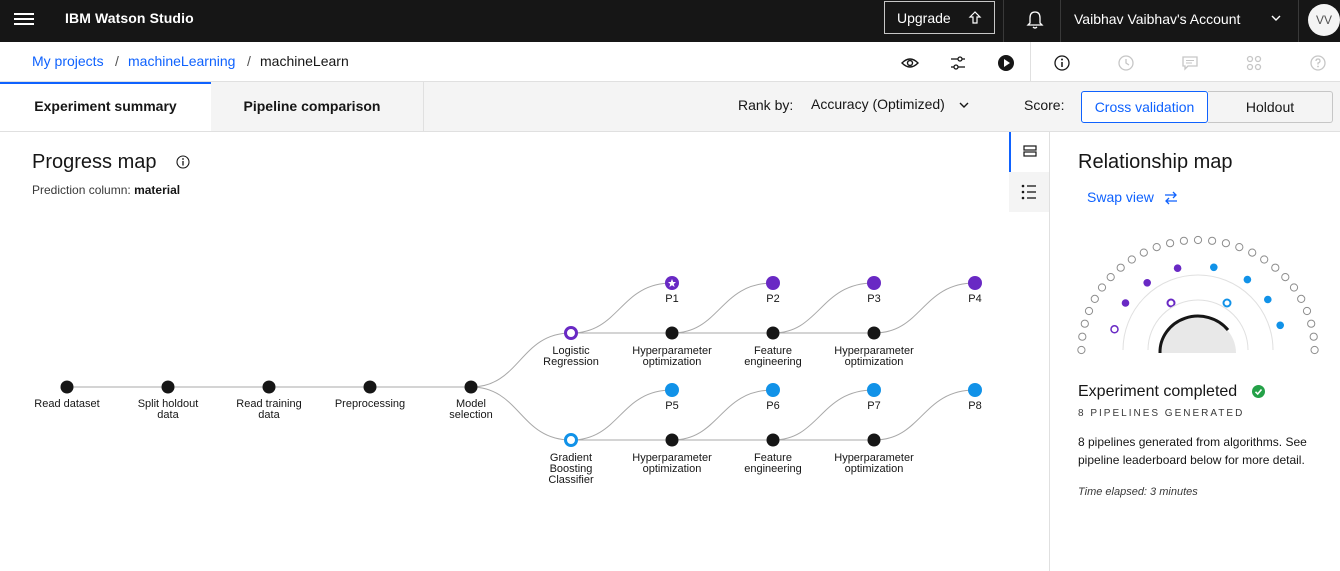 This screenshot has height=571, width=1340. I want to click on score-label: Score:, so click(1044, 105).